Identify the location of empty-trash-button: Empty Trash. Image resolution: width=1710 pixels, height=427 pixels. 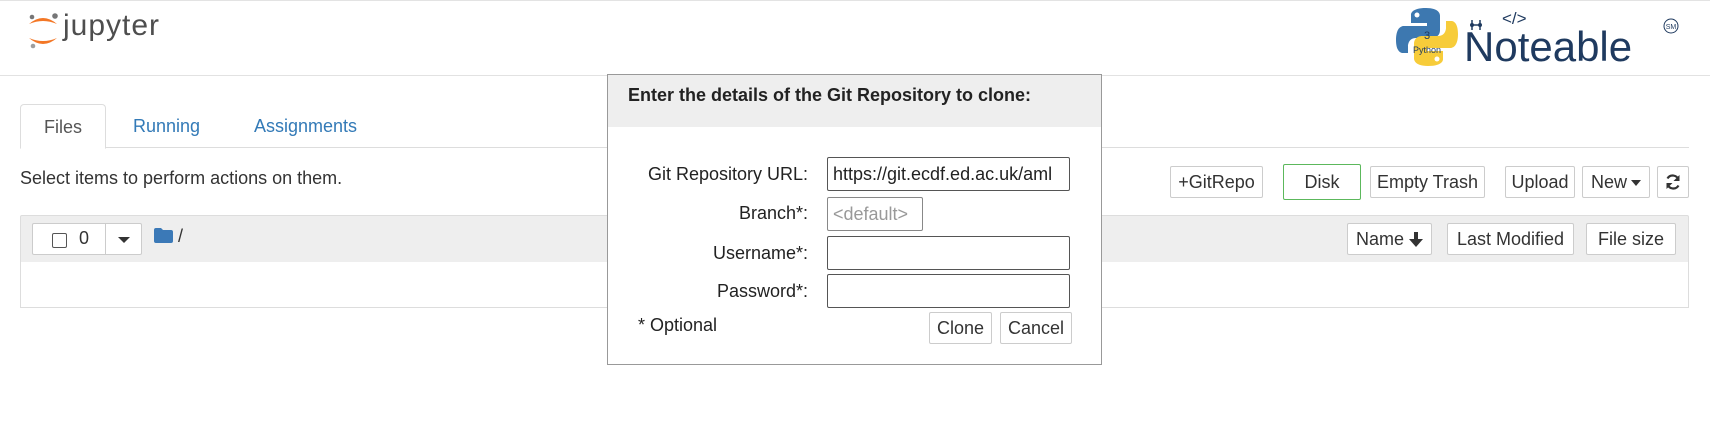
(1427, 182).